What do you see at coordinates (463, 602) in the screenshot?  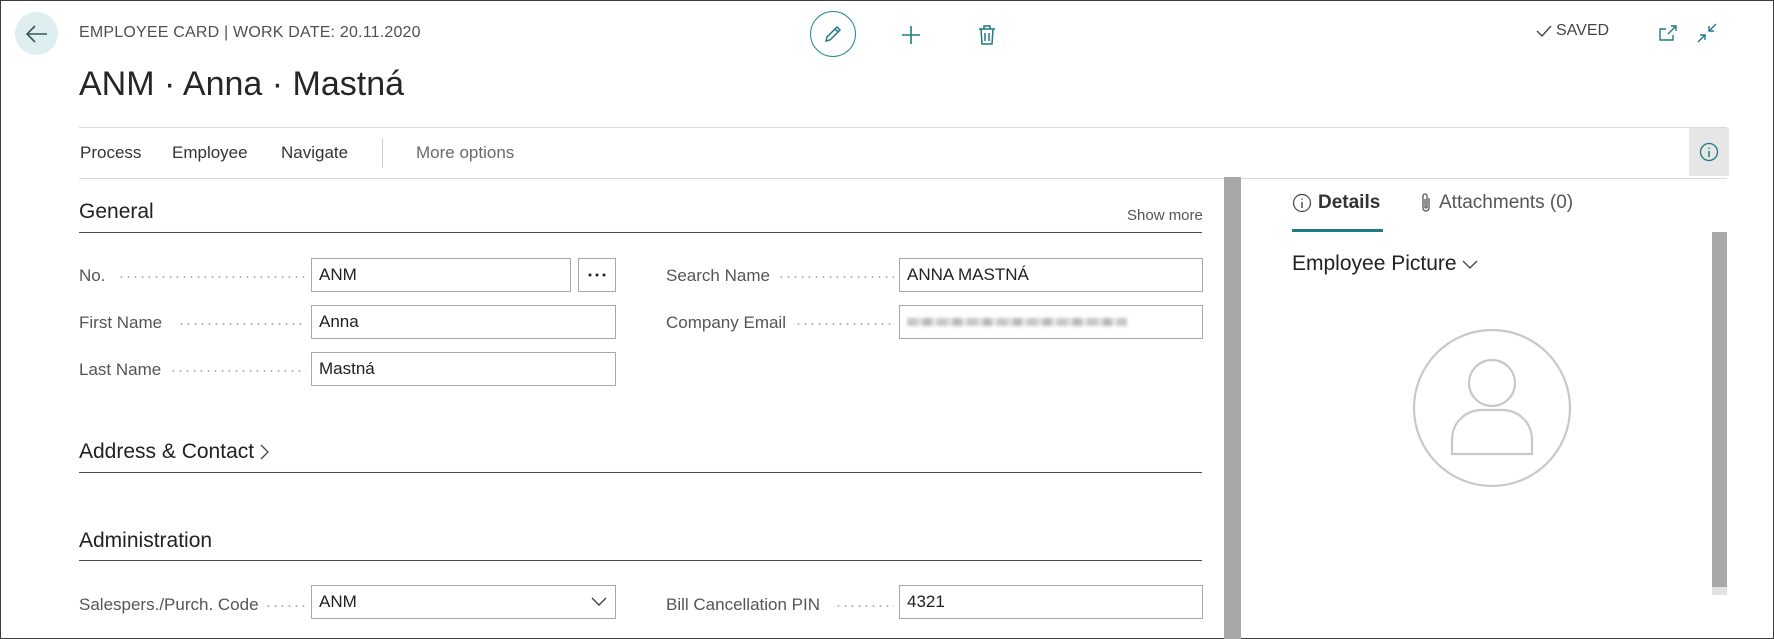 I see `salesperson-code-select: ANM` at bounding box center [463, 602].